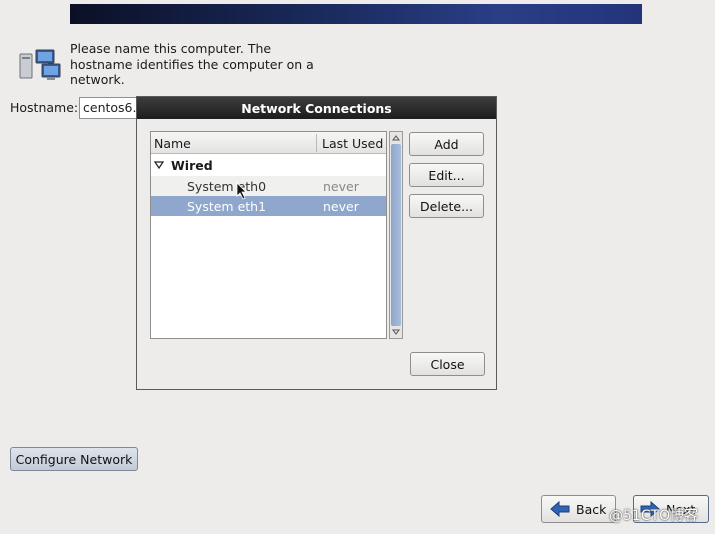  I want to click on list-scrollbar, so click(396, 235).